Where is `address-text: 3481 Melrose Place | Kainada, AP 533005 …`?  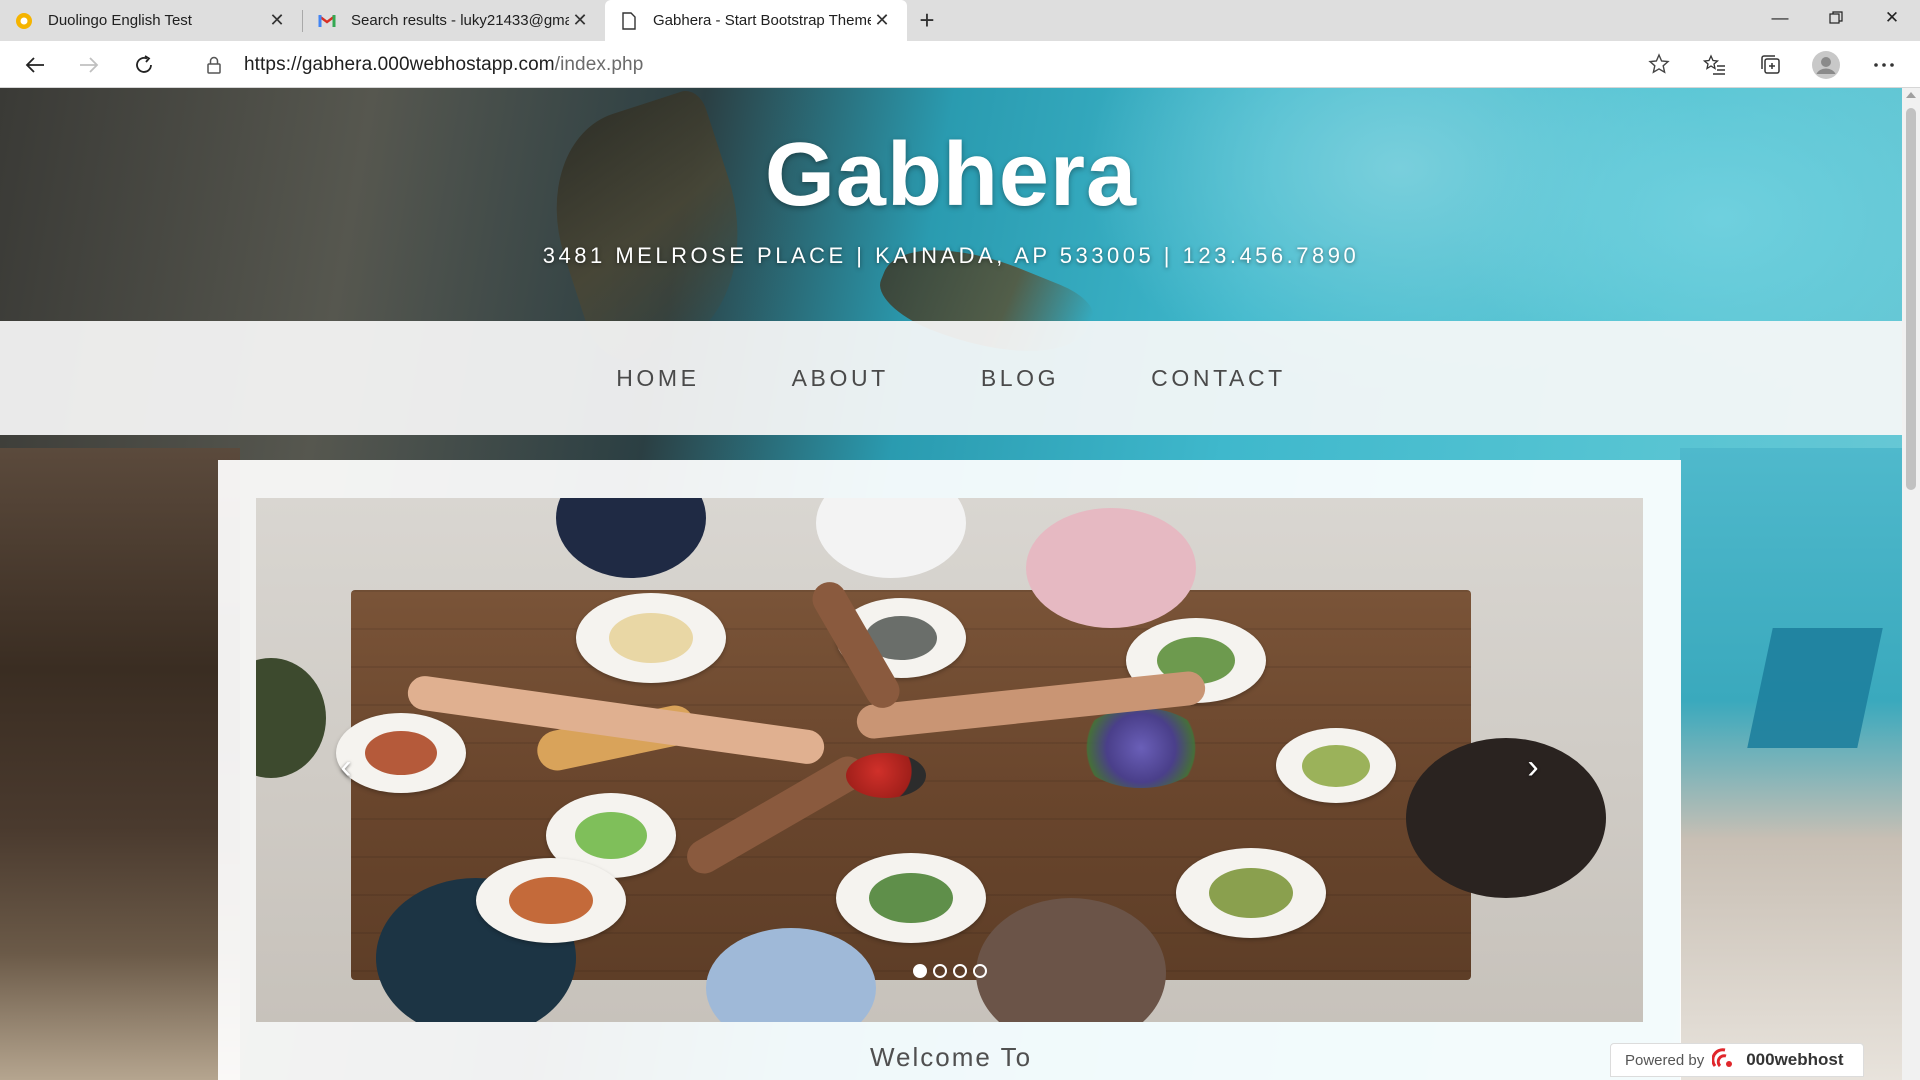 address-text: 3481 Melrose Place | Kainada, AP 533005 … is located at coordinates (951, 255).